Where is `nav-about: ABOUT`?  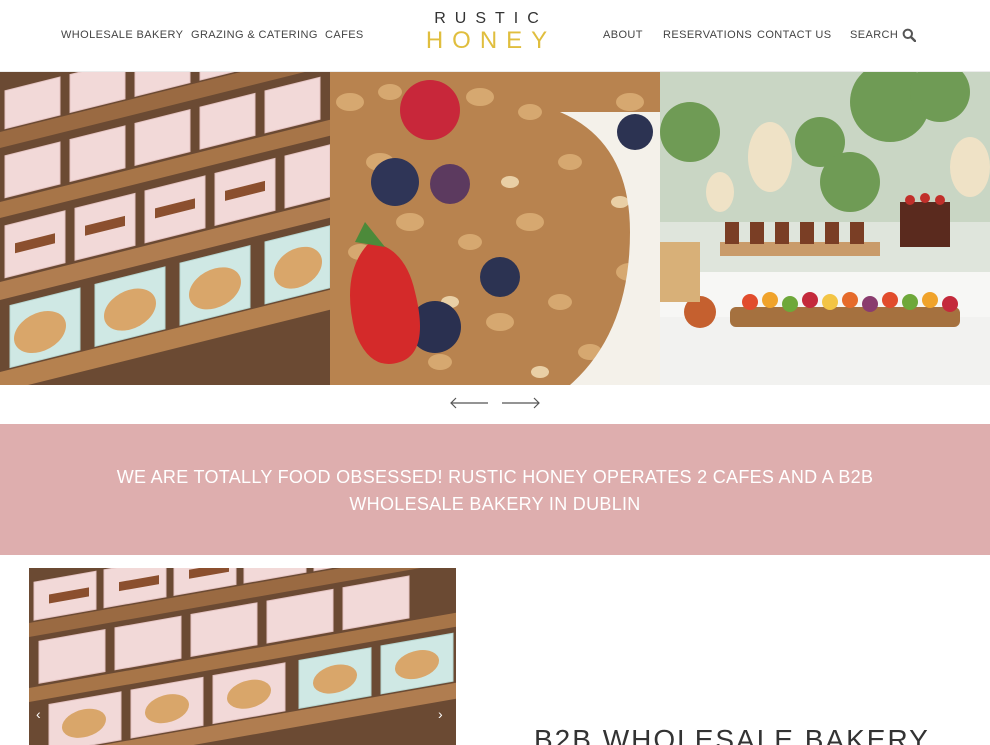 nav-about: ABOUT is located at coordinates (623, 35).